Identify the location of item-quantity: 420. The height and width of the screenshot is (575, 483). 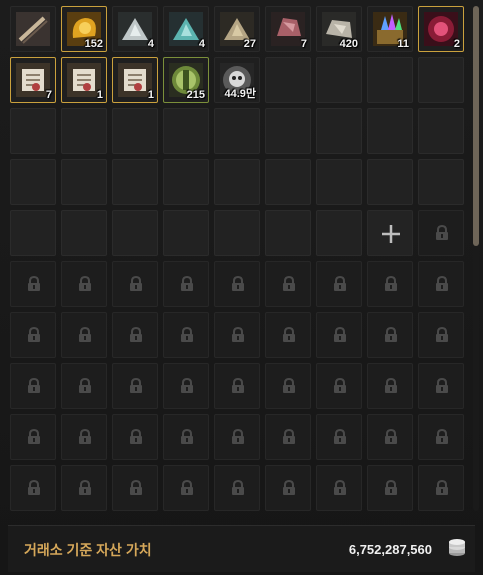
(348, 44).